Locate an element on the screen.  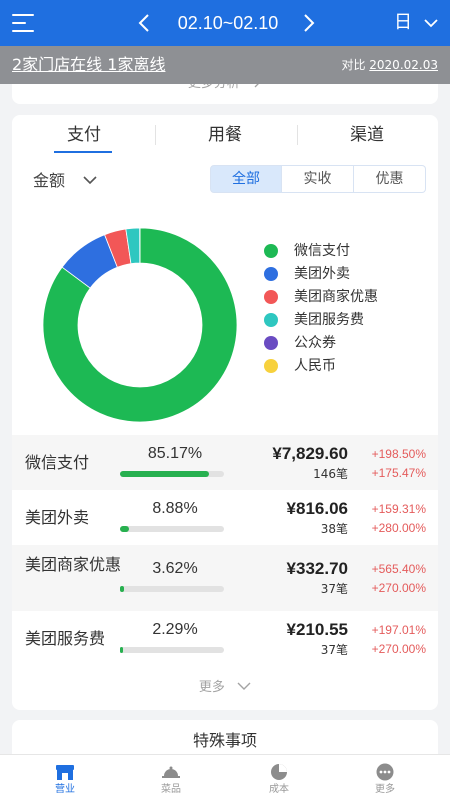
chevron-left-icon is located at coordinates (145, 23).